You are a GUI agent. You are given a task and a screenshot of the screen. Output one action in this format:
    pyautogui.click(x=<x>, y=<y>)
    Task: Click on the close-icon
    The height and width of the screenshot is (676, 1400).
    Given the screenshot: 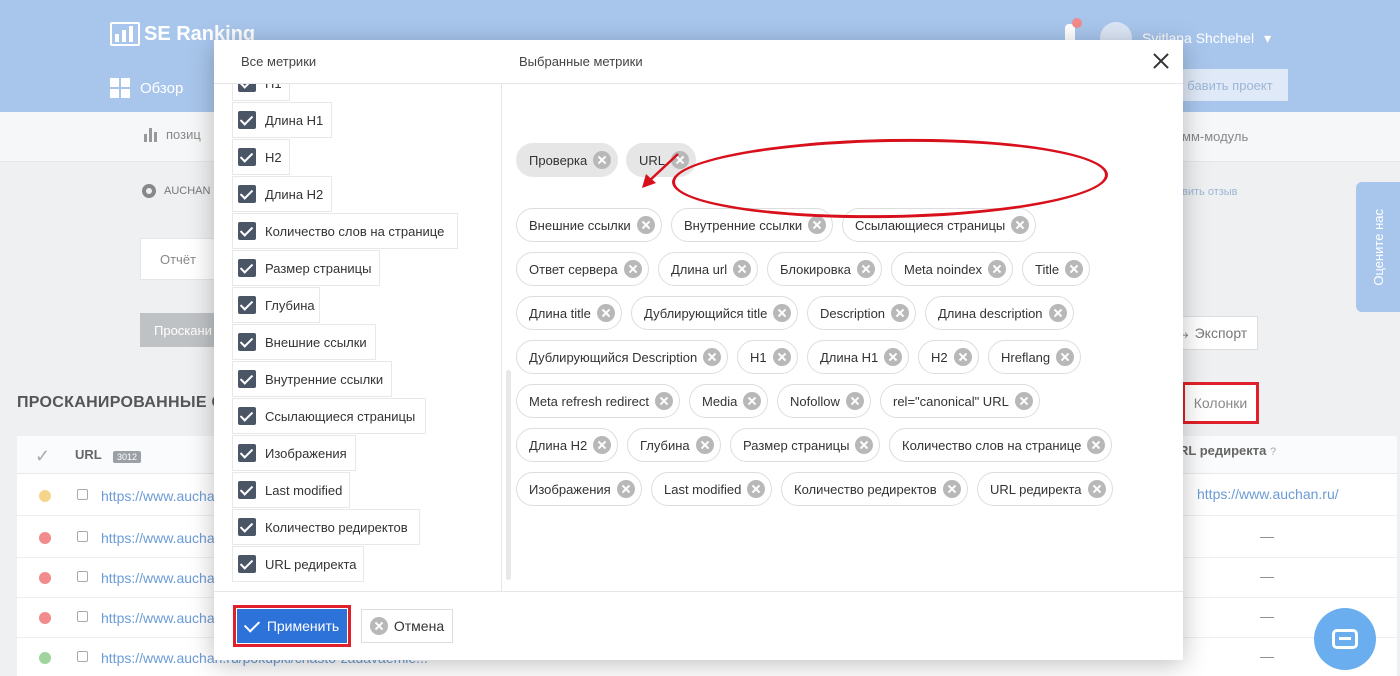 What is the action you would take?
    pyautogui.click(x=1161, y=61)
    